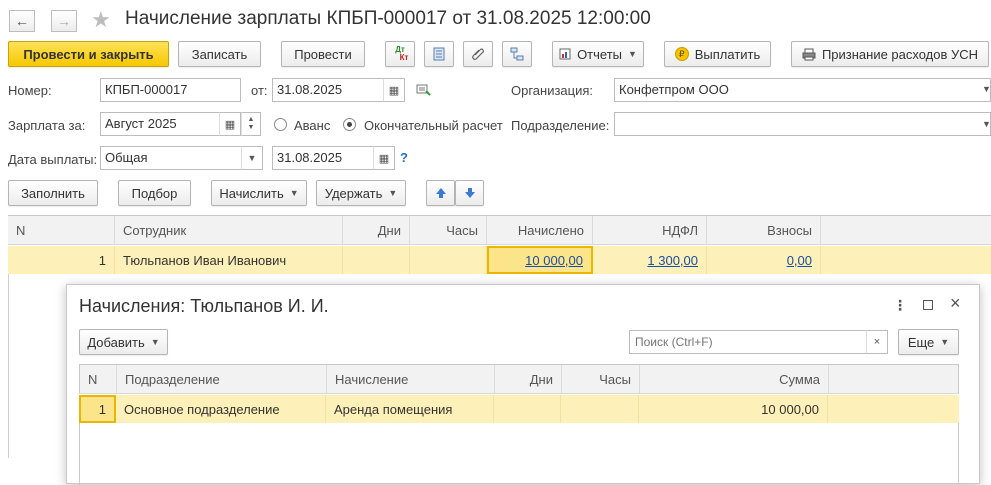 The width and height of the screenshot is (991, 485). I want to click on usn-expenses-button: Признание расходов УСН, so click(890, 54).